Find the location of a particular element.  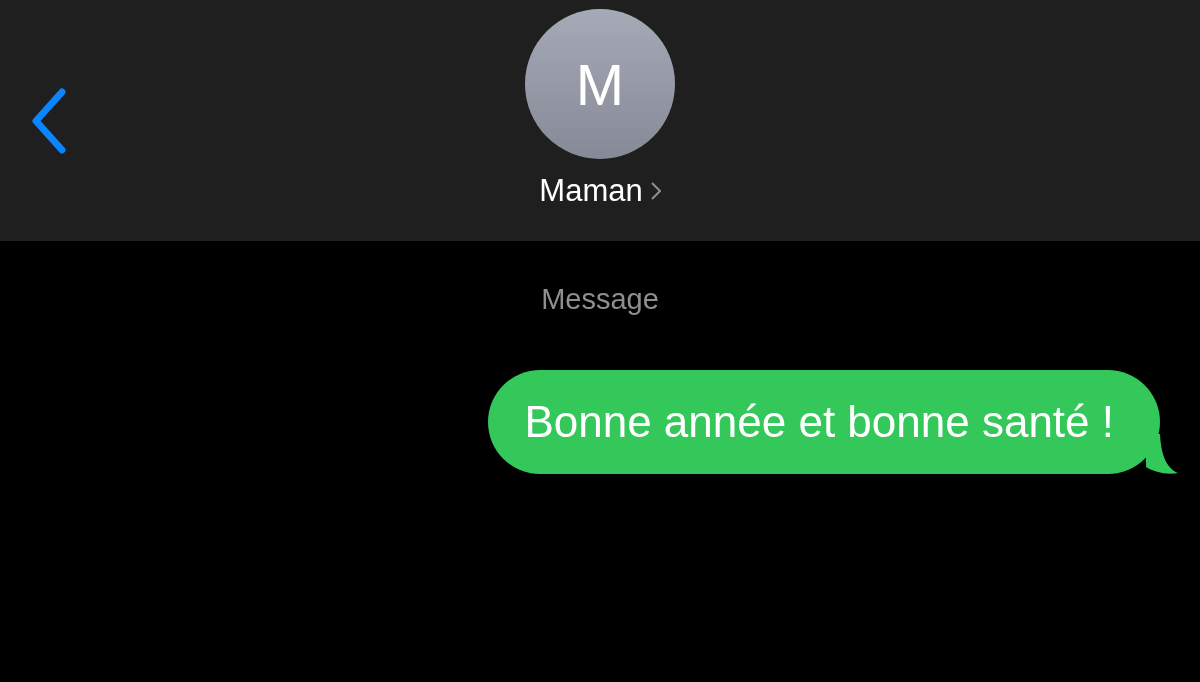

message-bubble: Bonne année et bonne santé ! is located at coordinates (824, 422).